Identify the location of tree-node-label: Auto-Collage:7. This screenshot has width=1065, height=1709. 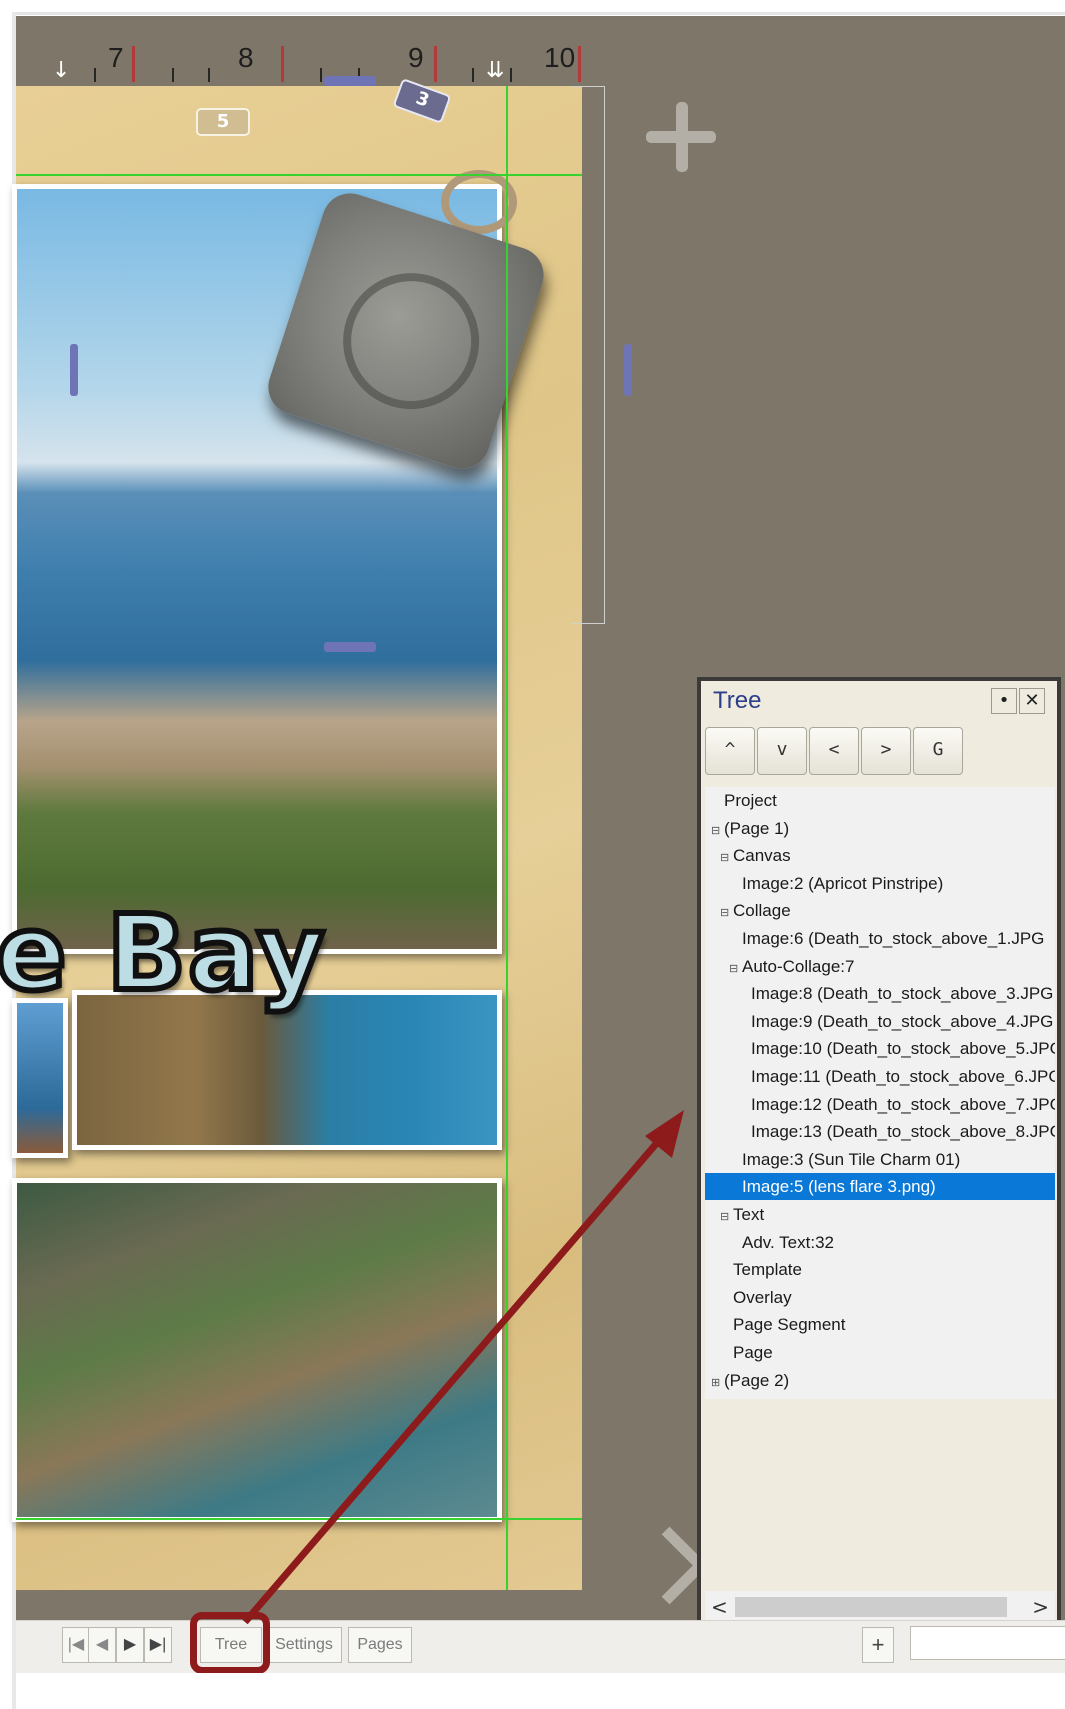
(798, 966).